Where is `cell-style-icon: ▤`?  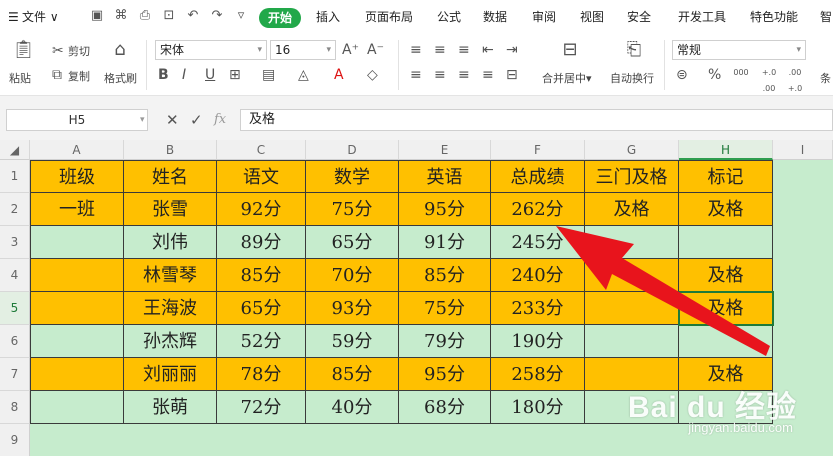 cell-style-icon: ▤ is located at coordinates (268, 75).